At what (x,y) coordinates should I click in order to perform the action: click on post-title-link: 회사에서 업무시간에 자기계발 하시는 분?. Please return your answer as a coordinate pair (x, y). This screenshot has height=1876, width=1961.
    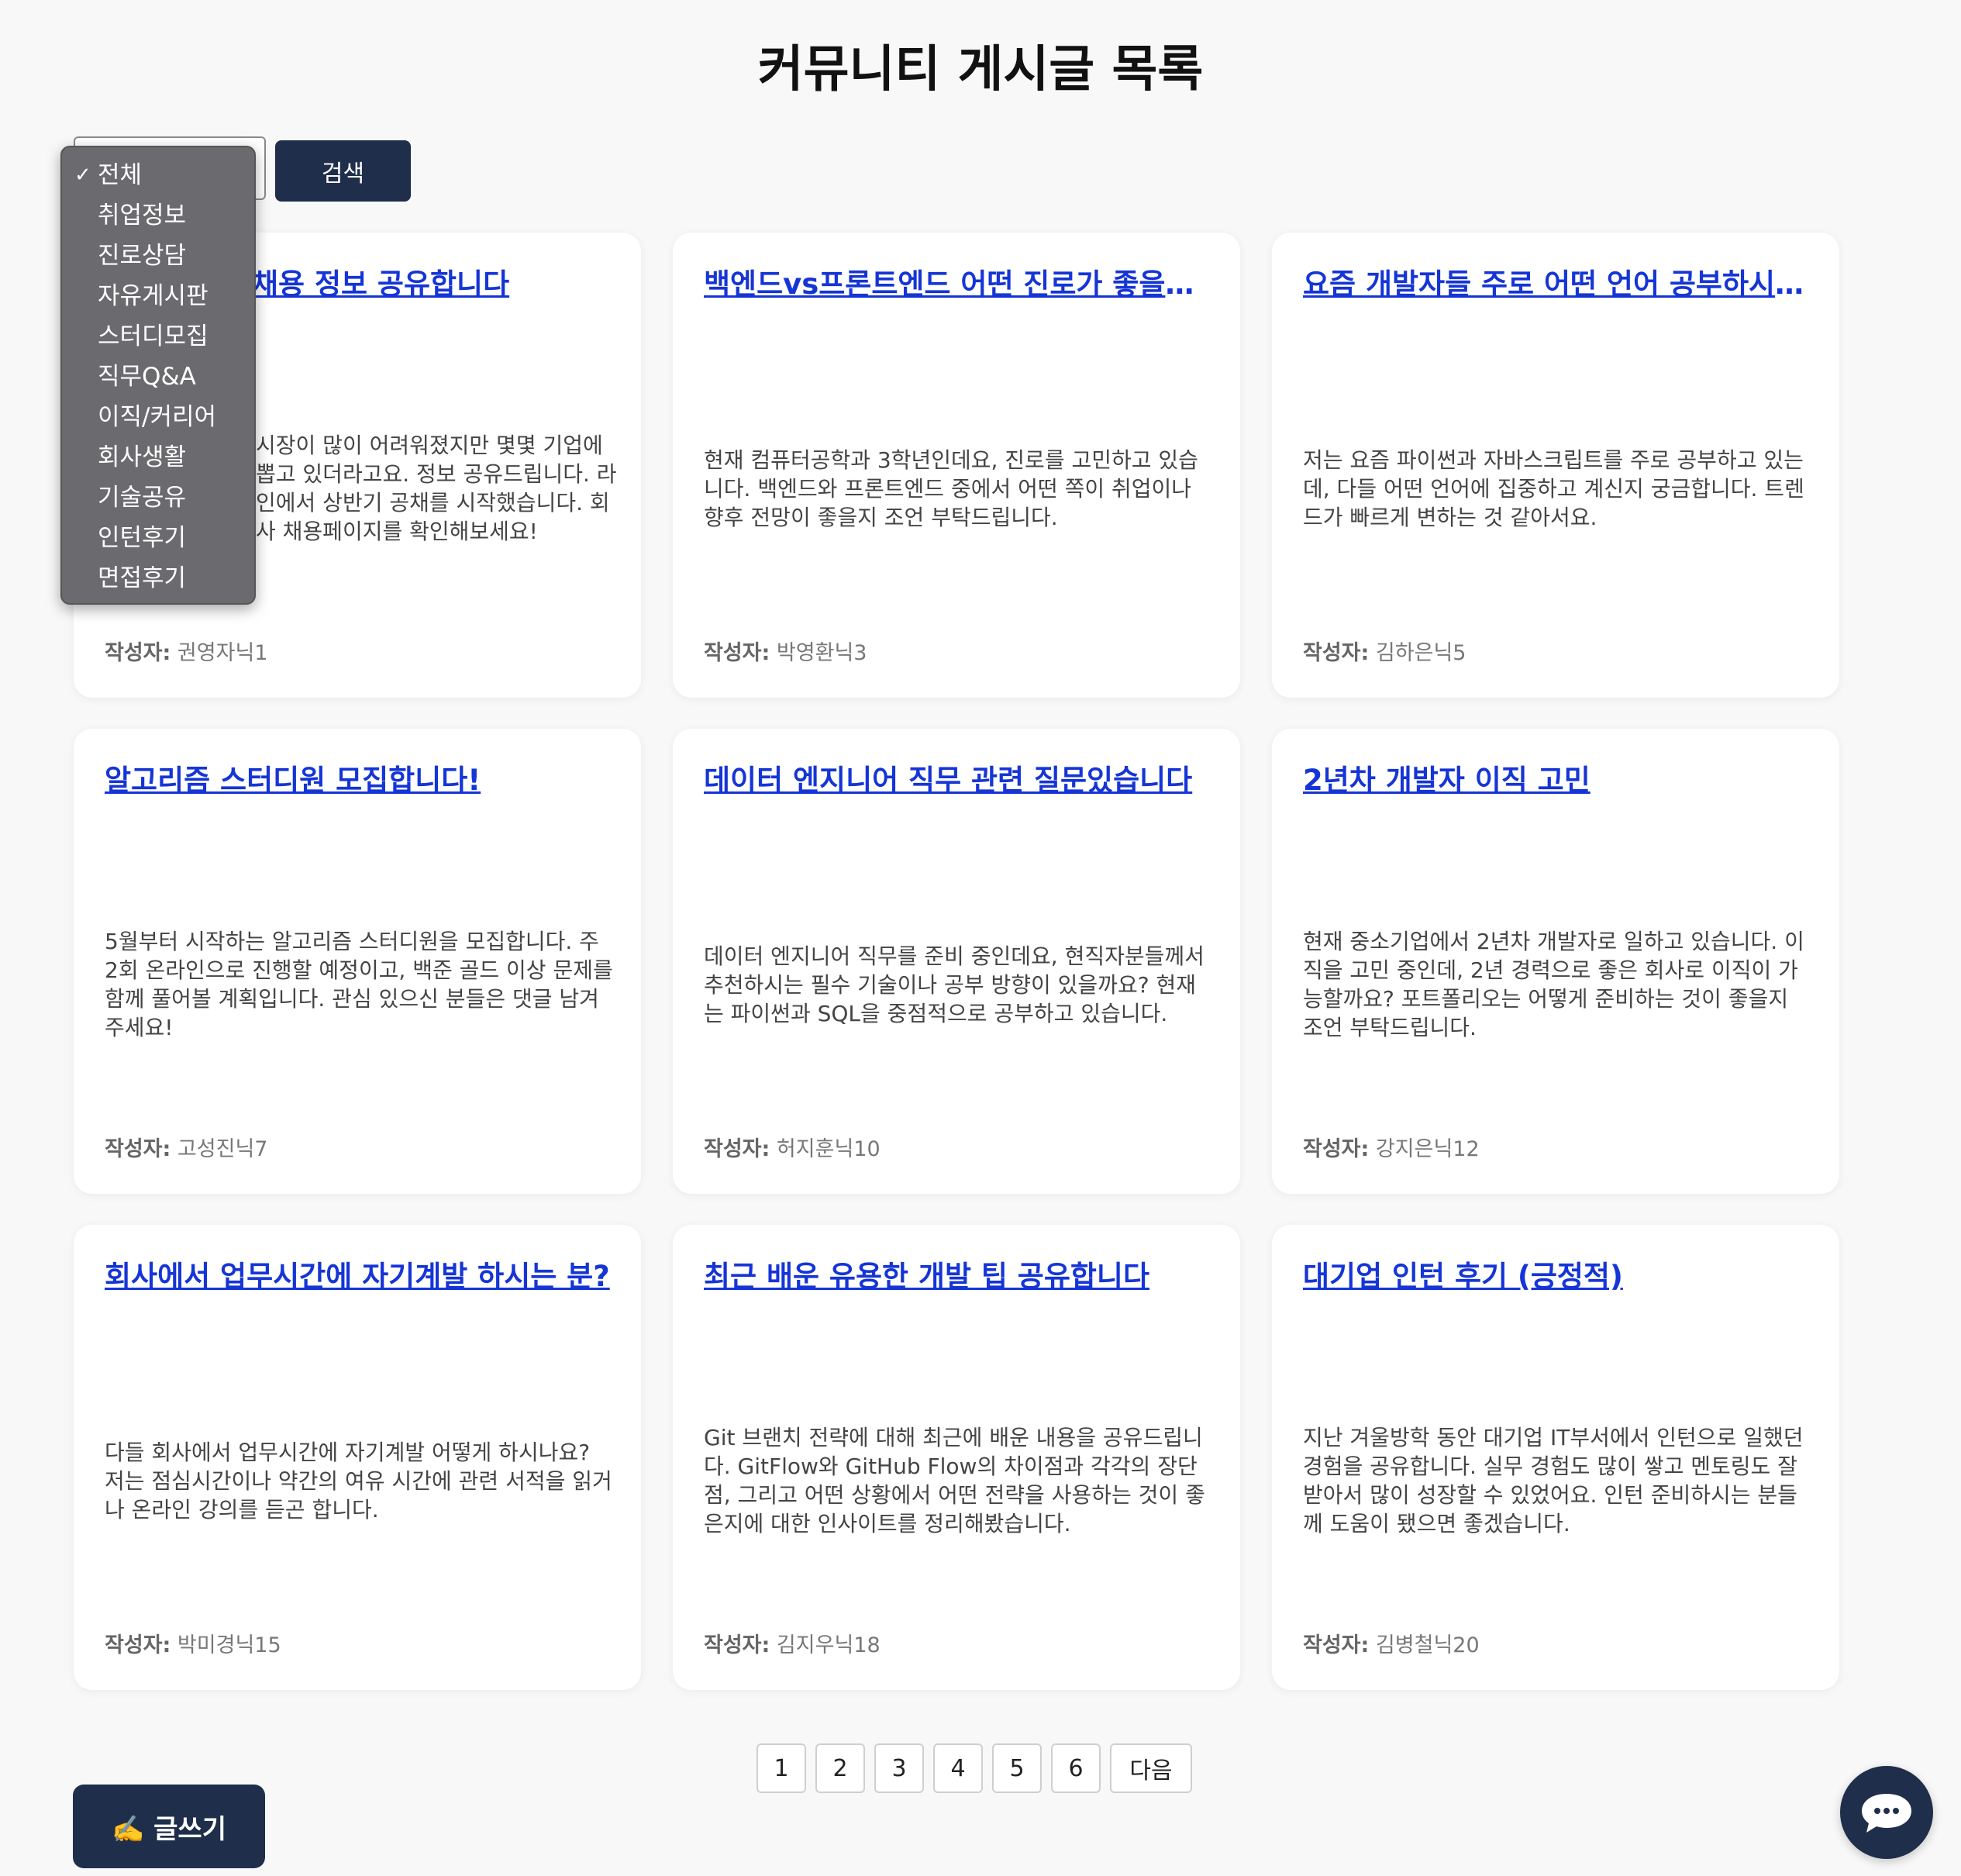
    Looking at the image, I should click on (360, 1274).